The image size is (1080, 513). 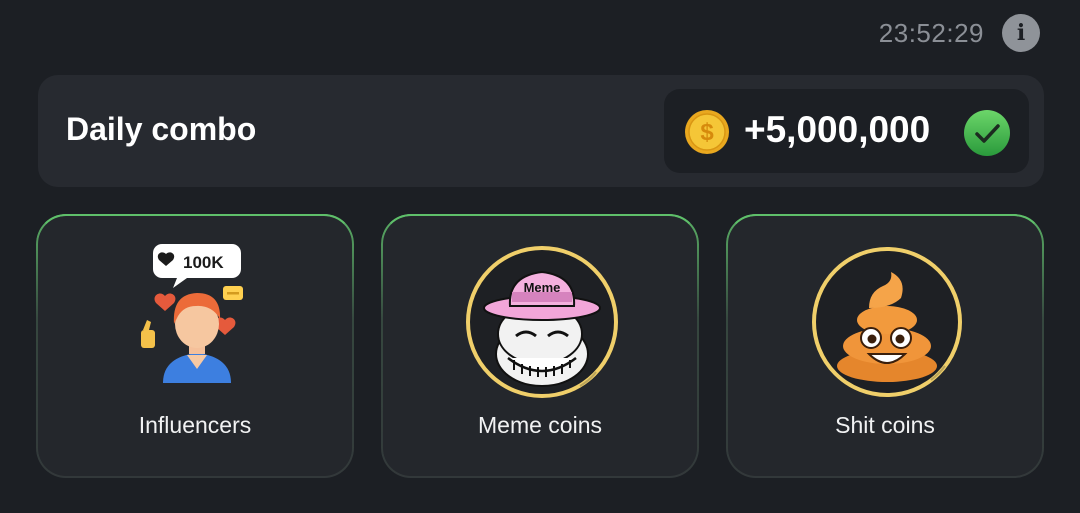 What do you see at coordinates (542, 287) in the screenshot?
I see `meme-hat-text: Meme` at bounding box center [542, 287].